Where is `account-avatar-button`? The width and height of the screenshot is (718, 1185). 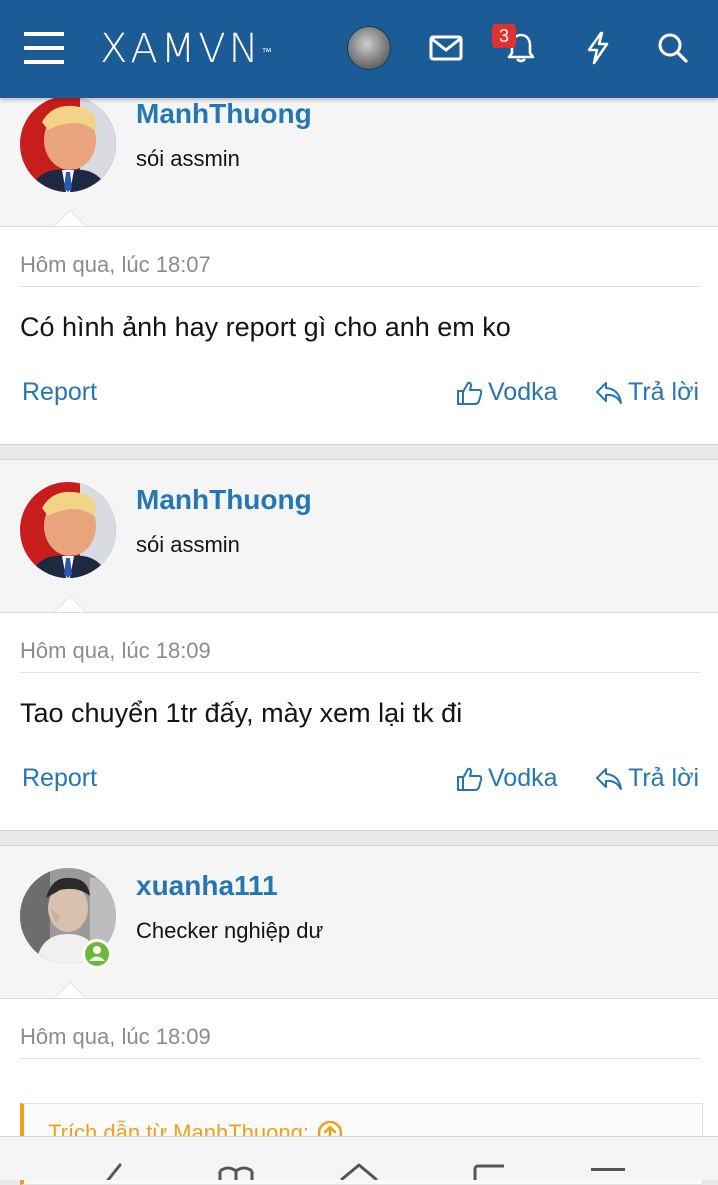
account-avatar-button is located at coordinates (369, 48).